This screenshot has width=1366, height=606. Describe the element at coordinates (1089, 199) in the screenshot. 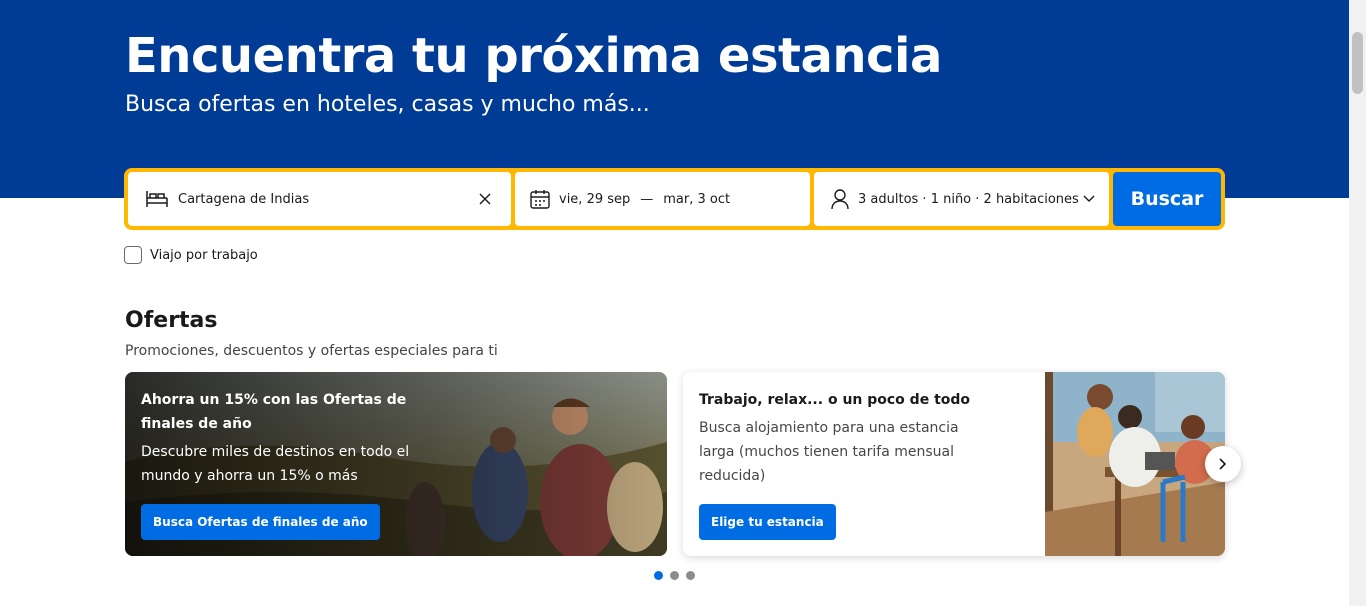

I see `chevron-down-icon` at that location.